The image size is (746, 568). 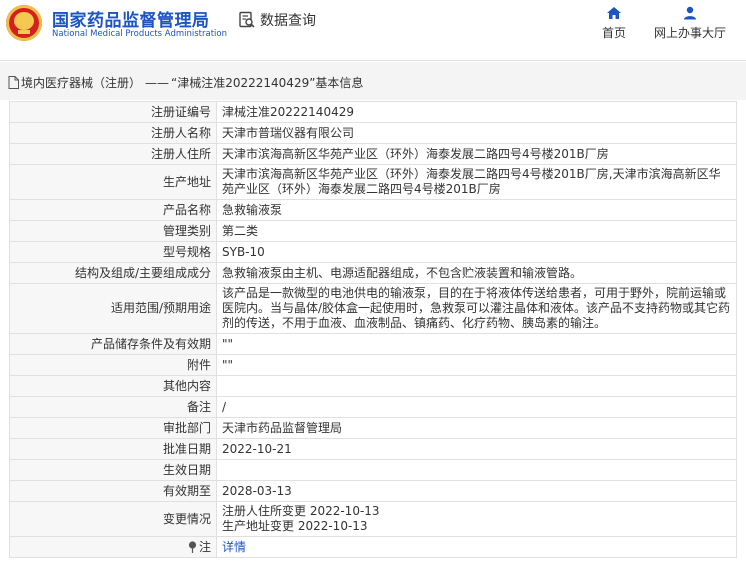 What do you see at coordinates (204, 546) in the screenshot?
I see `field-label: 注` at bounding box center [204, 546].